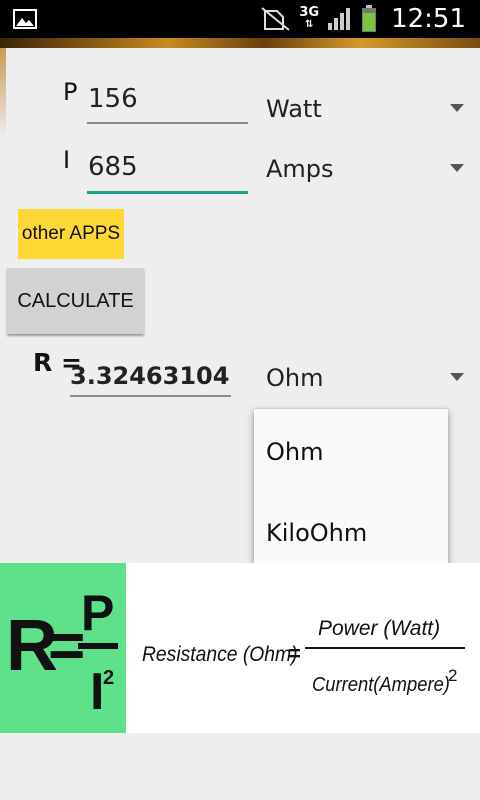 Image resolution: width=480 pixels, height=800 pixels. I want to click on power-input: 156, so click(113, 99).